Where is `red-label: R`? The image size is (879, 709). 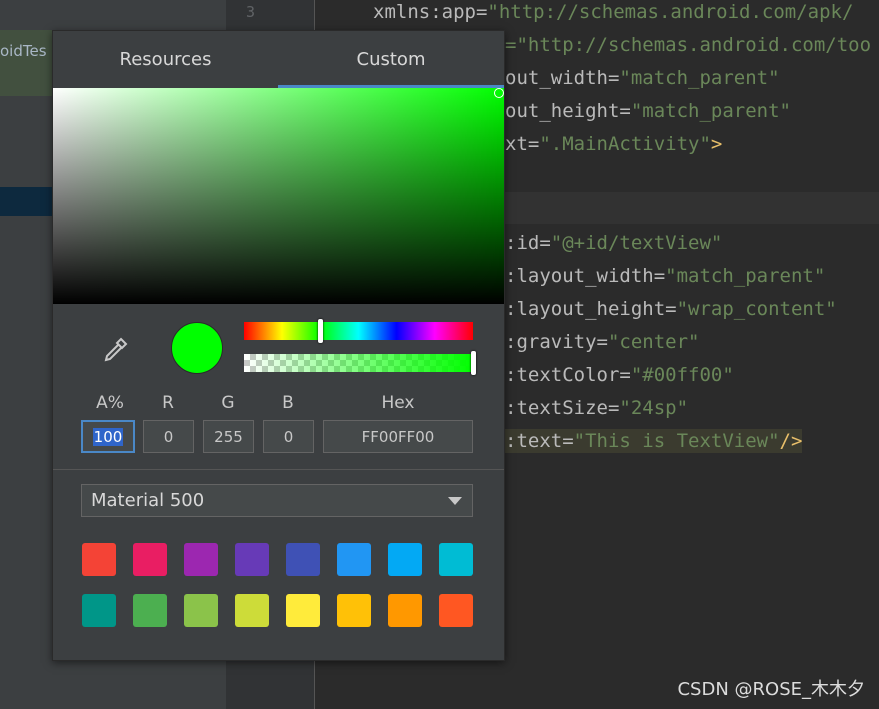
red-label: R is located at coordinates (168, 403).